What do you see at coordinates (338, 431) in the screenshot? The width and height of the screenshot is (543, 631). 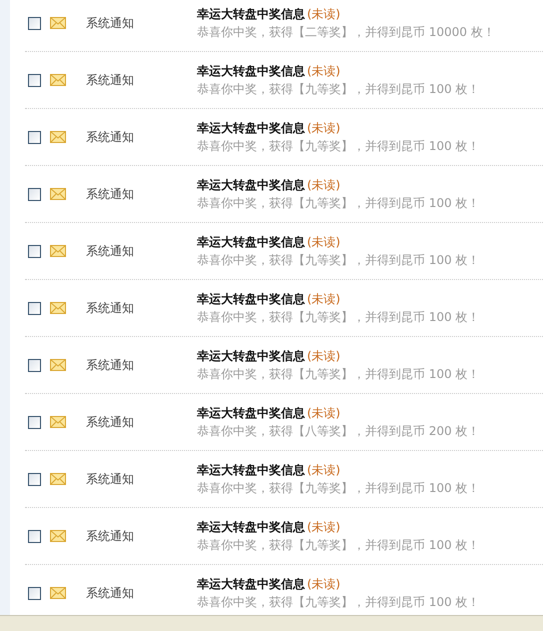 I see `message-preview: 恭喜你中奖，获得【八等奖】，并得到昆币 200 枚！` at bounding box center [338, 431].